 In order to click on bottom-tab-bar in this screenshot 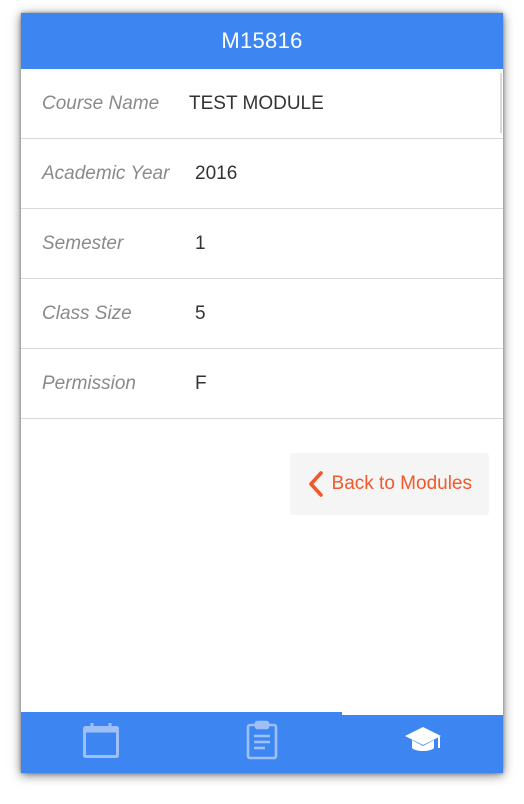, I will do `click(262, 742)`.